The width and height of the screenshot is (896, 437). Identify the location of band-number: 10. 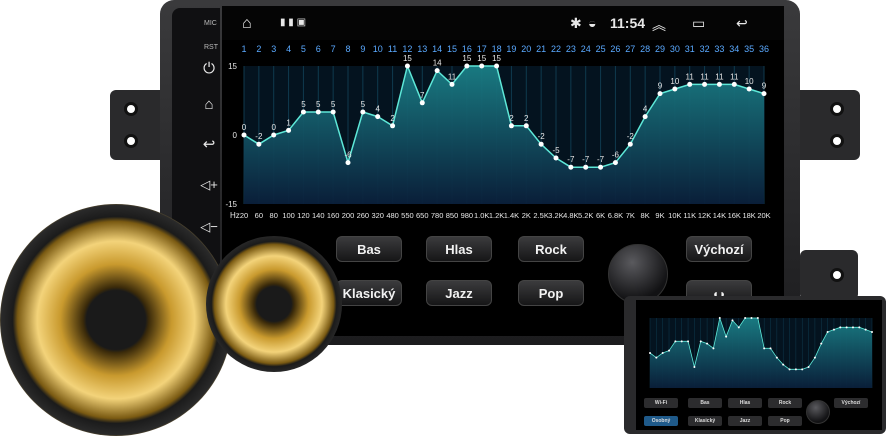
(378, 49).